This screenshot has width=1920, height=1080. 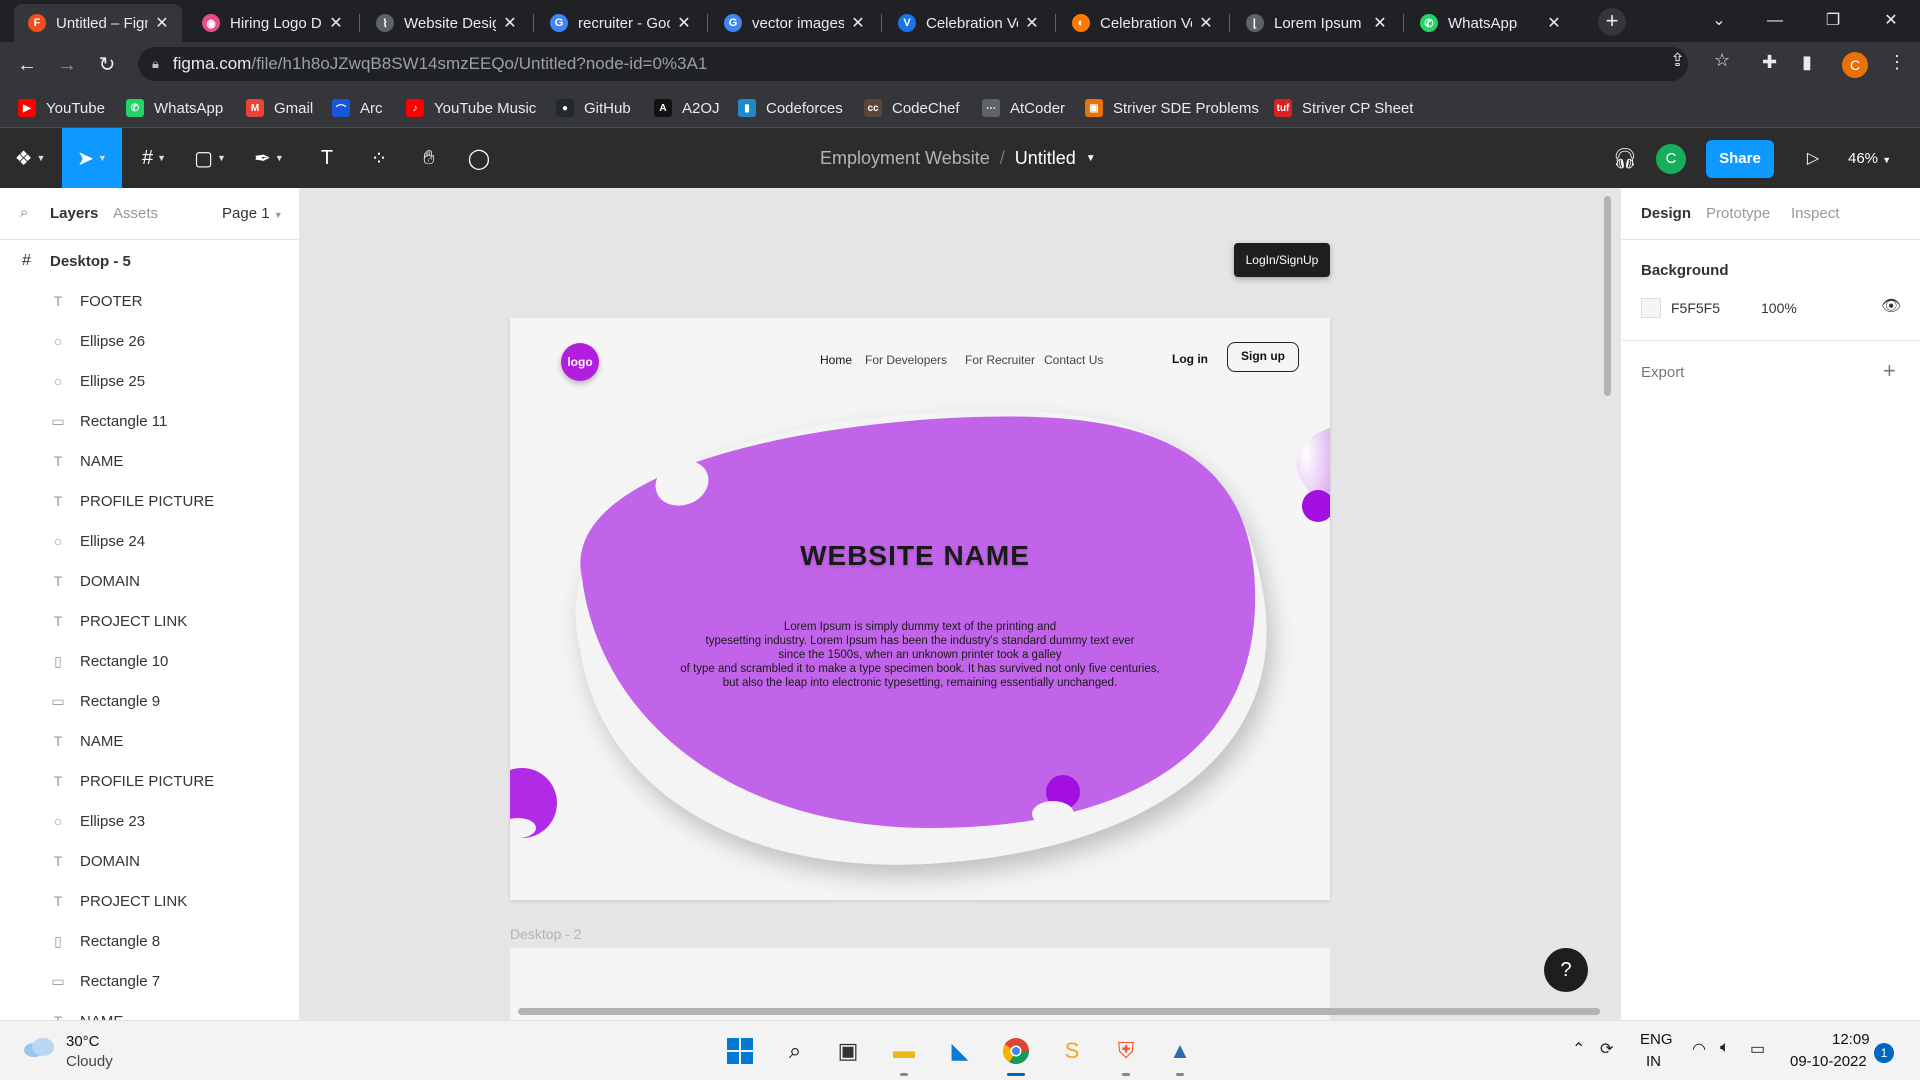 I want to click on share-button: Share, so click(x=1740, y=159).